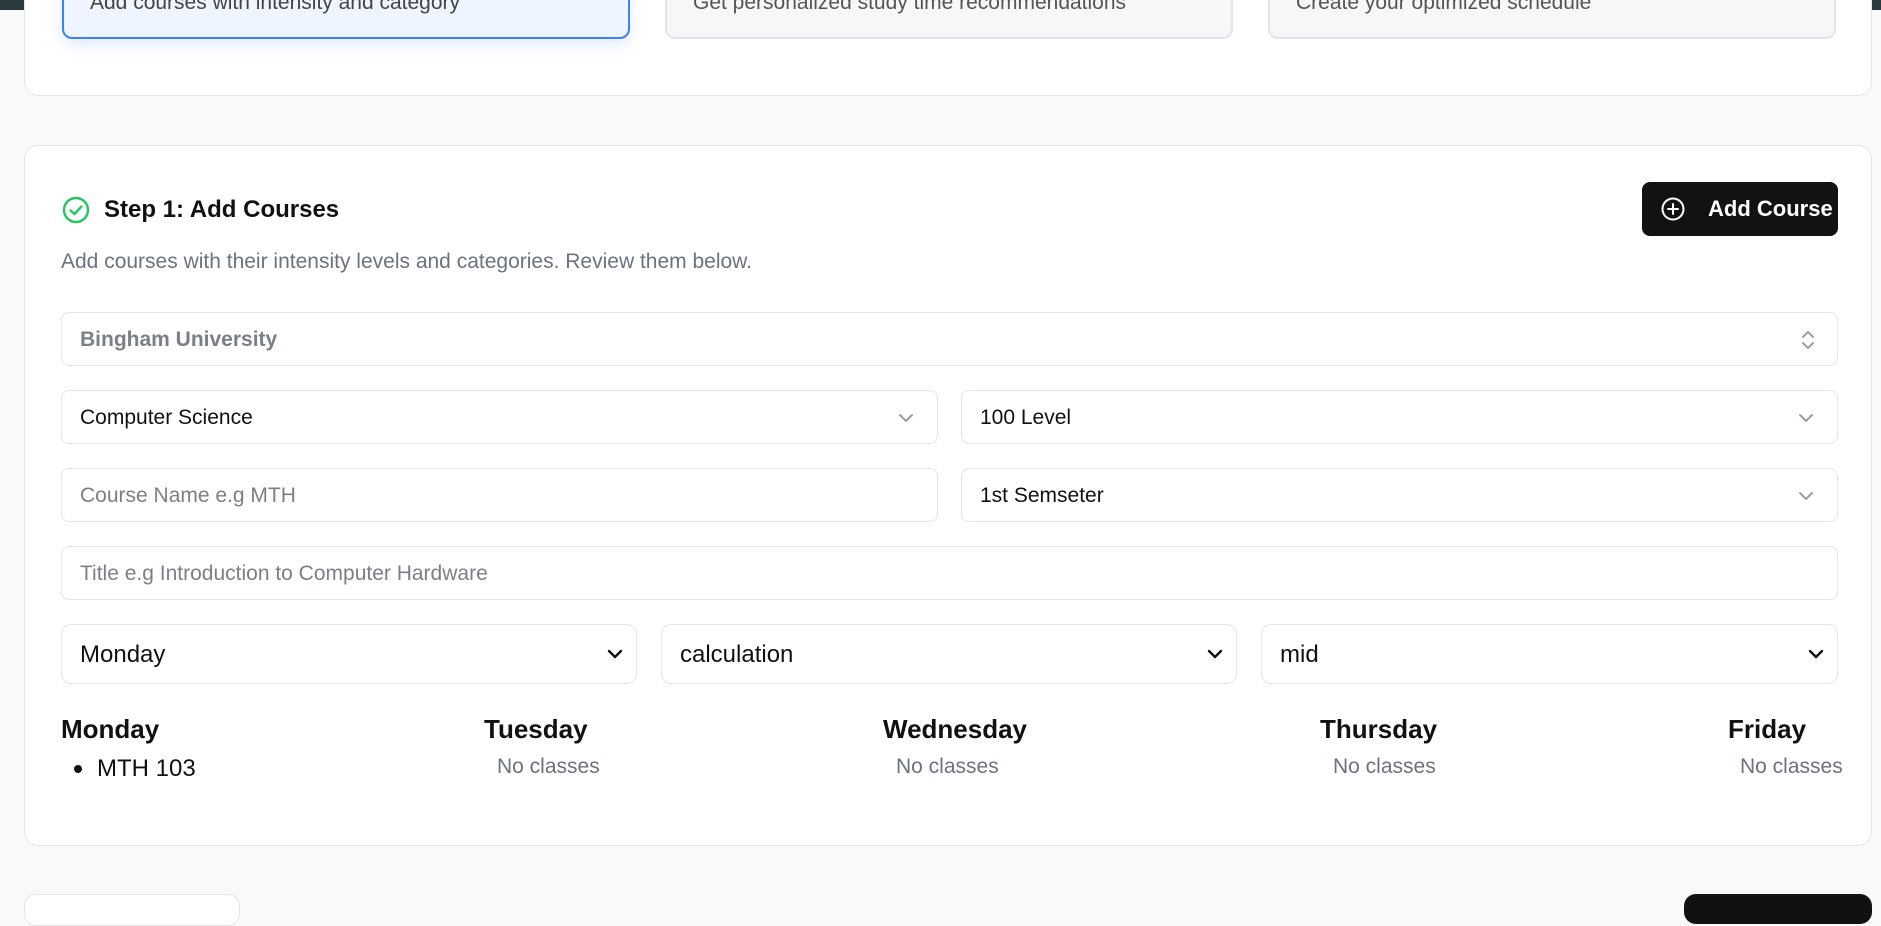 This screenshot has width=1881, height=926. What do you see at coordinates (349, 654) in the screenshot?
I see `day-select: Monday` at bounding box center [349, 654].